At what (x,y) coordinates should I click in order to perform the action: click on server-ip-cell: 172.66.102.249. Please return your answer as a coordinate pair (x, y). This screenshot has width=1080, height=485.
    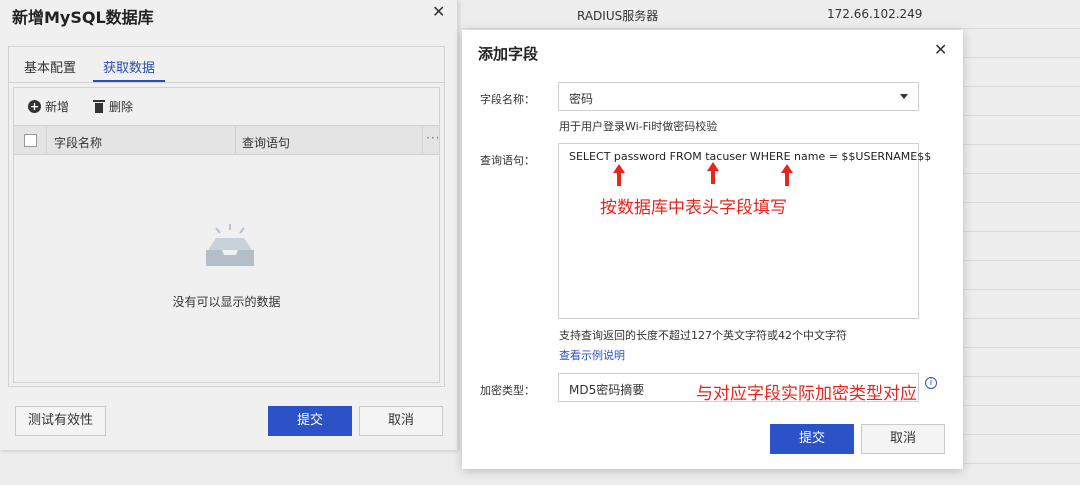
    Looking at the image, I should click on (875, 14).